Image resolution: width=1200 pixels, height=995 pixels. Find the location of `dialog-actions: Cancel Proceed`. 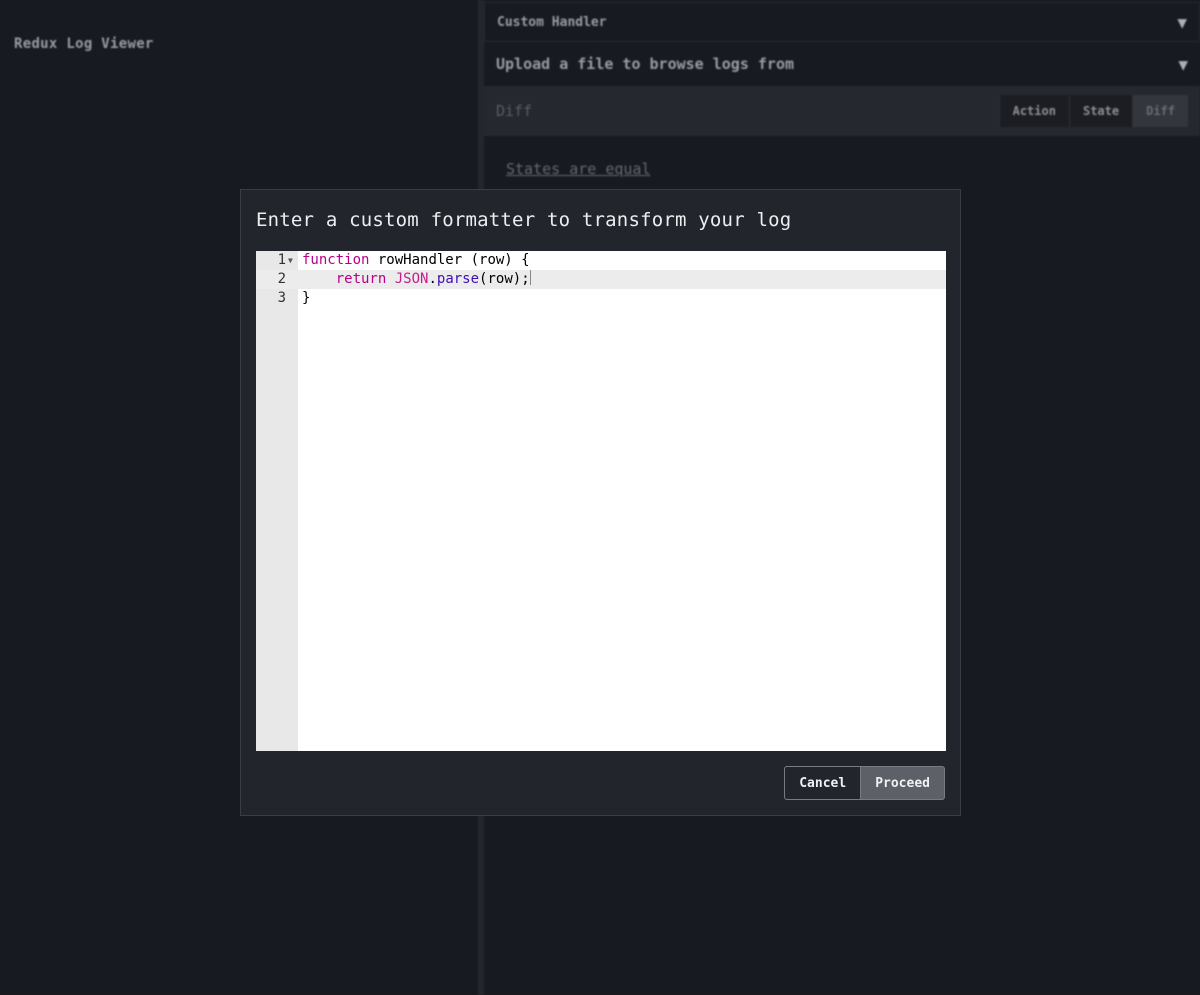

dialog-actions: Cancel Proceed is located at coordinates (864, 783).